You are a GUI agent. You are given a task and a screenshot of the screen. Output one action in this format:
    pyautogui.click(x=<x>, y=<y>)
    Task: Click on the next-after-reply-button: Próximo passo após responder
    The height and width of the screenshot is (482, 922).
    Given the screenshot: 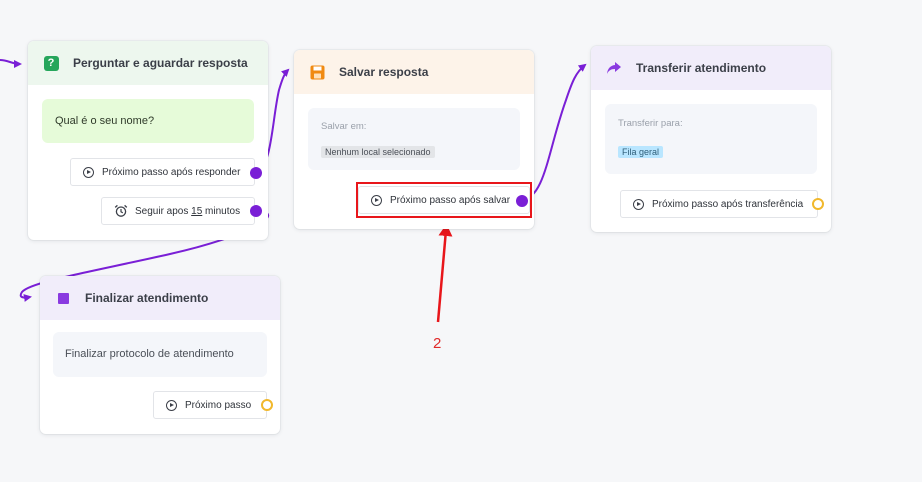 What is the action you would take?
    pyautogui.click(x=162, y=172)
    